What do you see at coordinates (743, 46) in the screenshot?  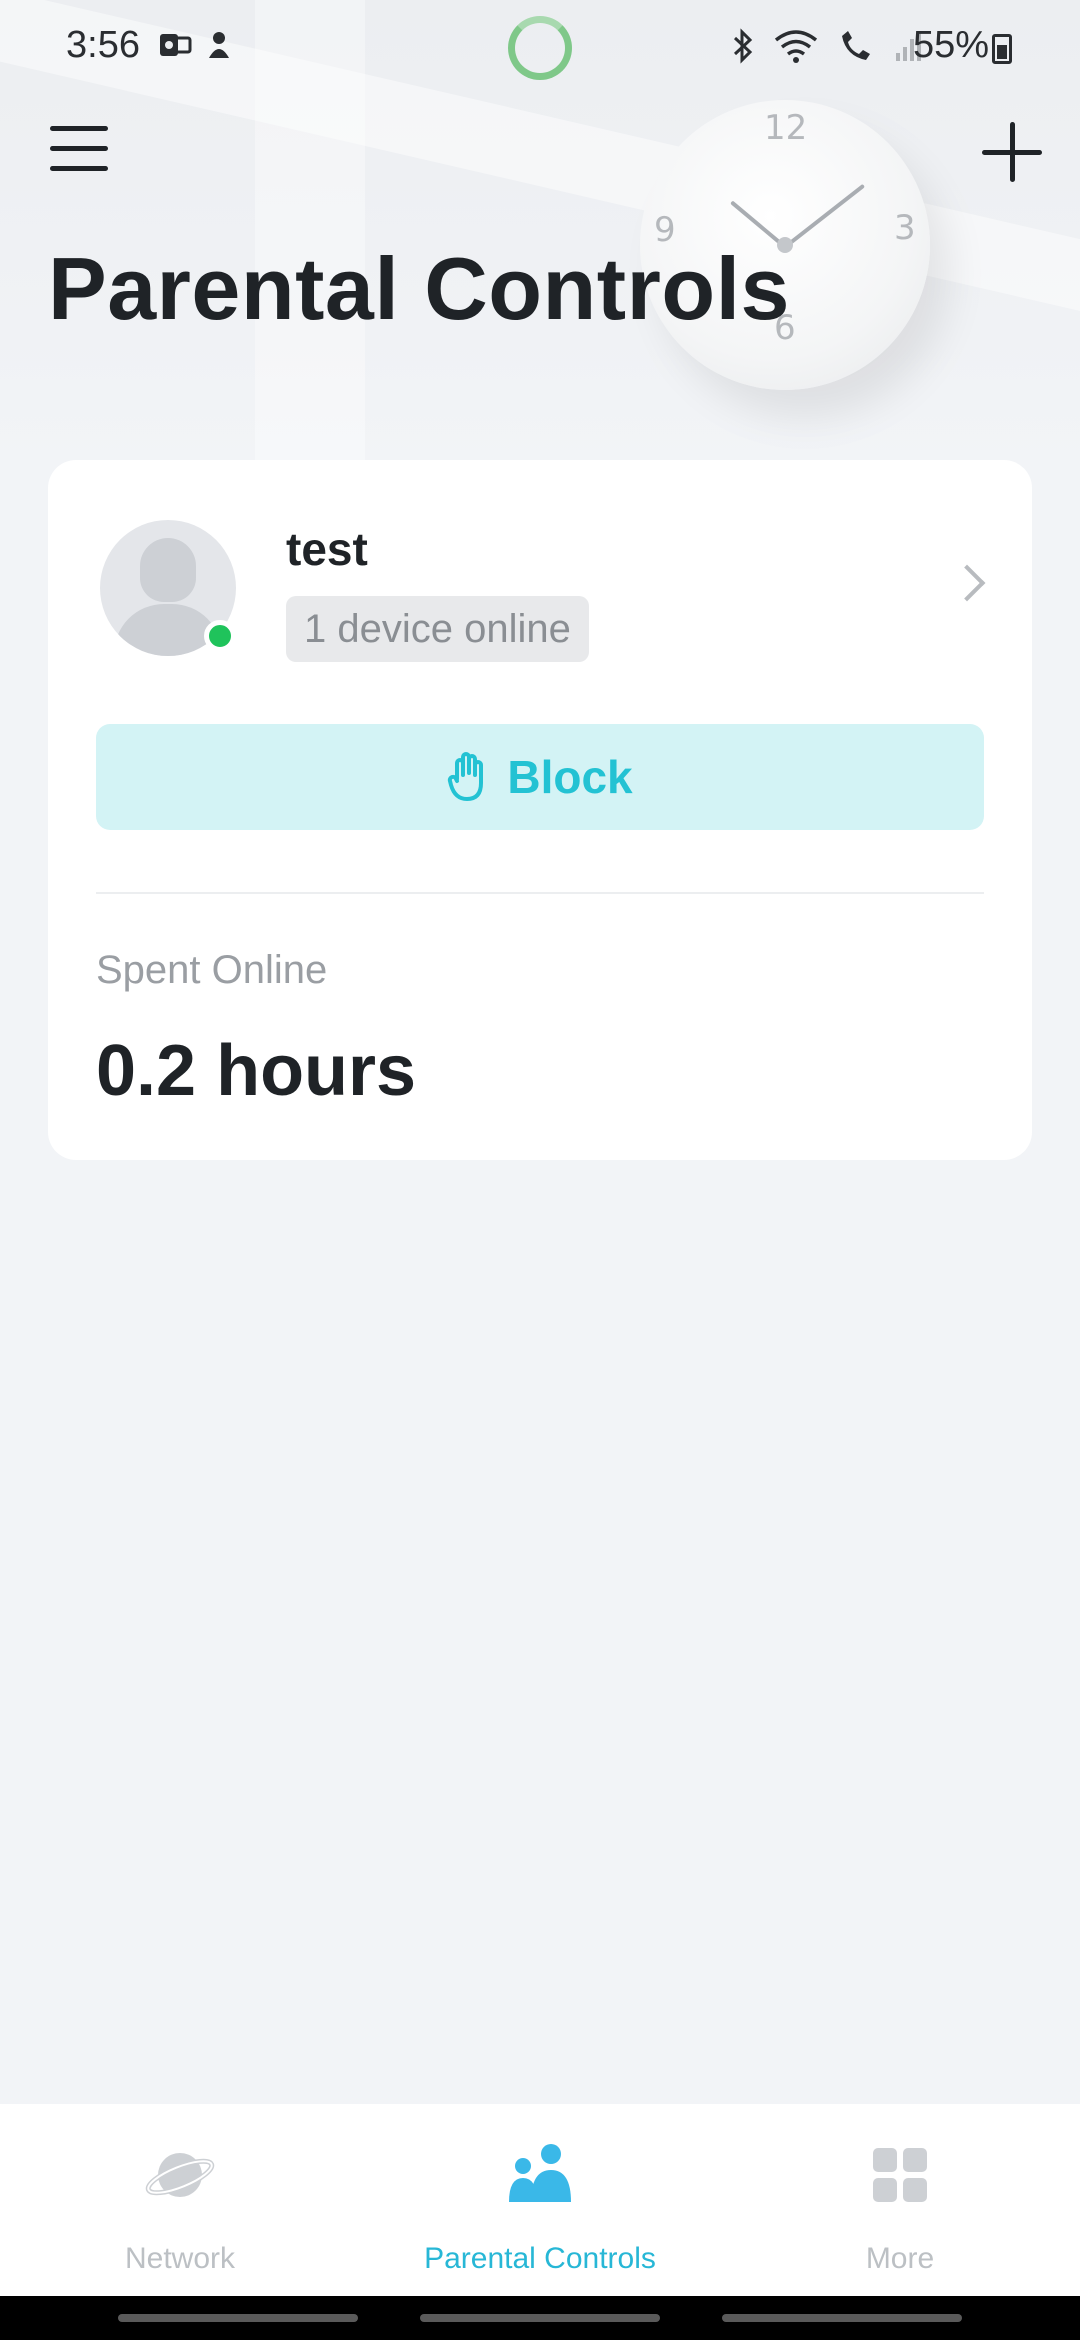 I see `bluetooth-icon` at bounding box center [743, 46].